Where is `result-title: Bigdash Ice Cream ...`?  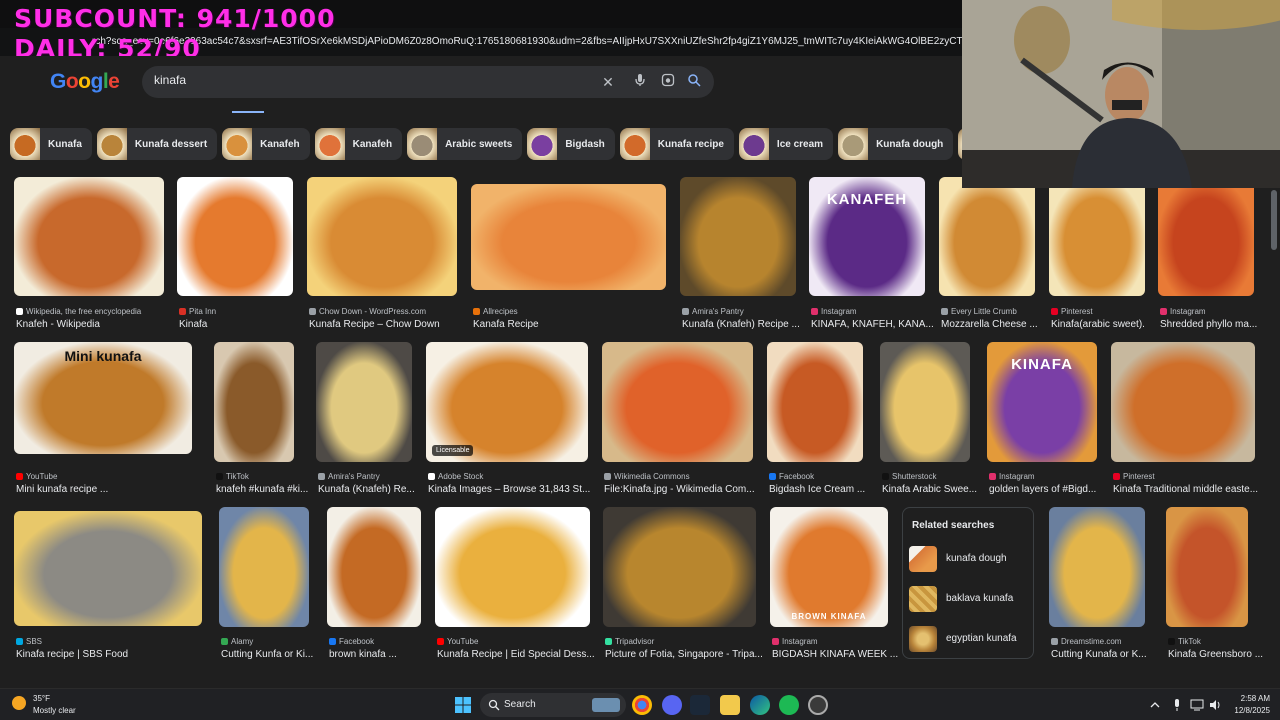
result-title: Bigdash Ice Cream ... is located at coordinates (829, 489).